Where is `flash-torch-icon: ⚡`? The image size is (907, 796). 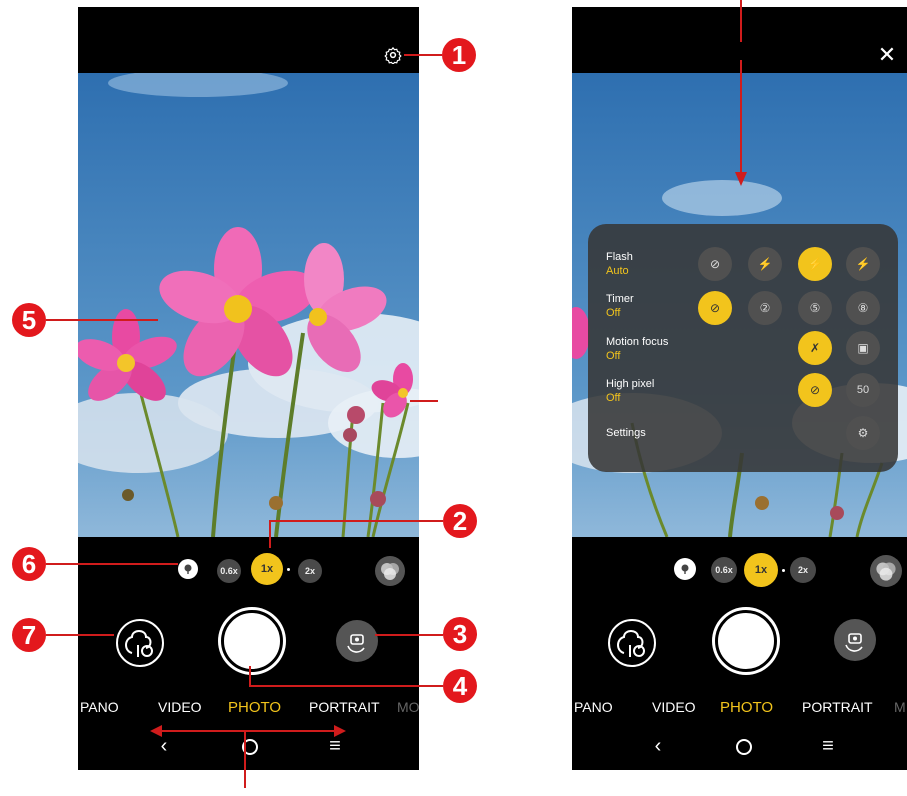 flash-torch-icon: ⚡ is located at coordinates (863, 264).